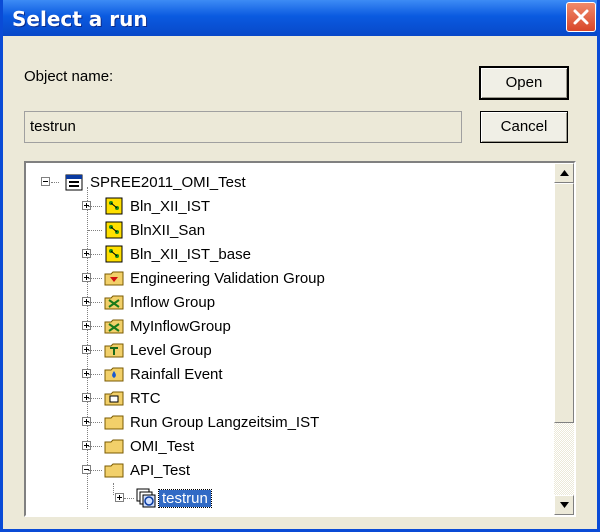 The height and width of the screenshot is (532, 600). Describe the element at coordinates (146, 498) in the screenshot. I see `run-icon` at that location.